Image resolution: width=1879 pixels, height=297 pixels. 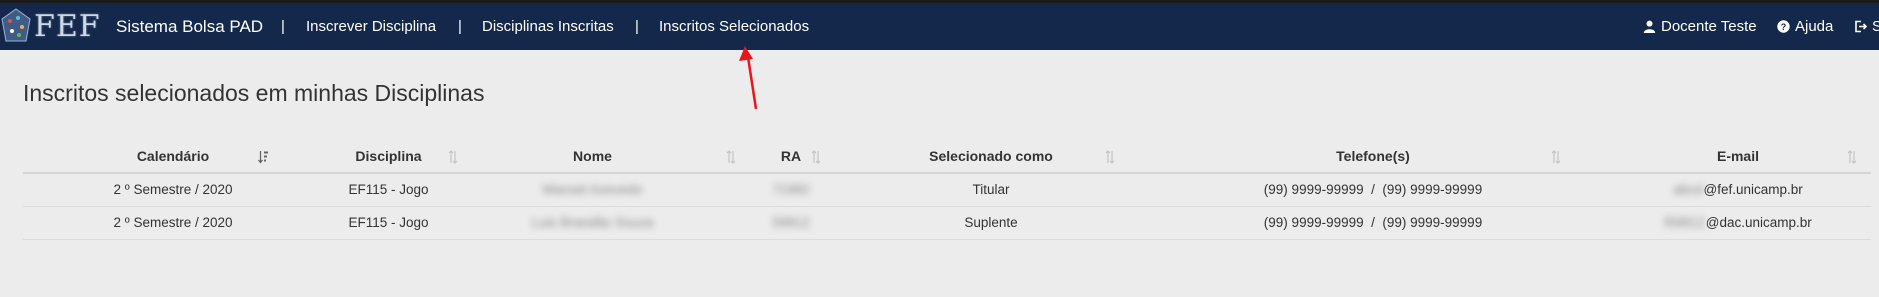 What do you see at coordinates (388, 156) in the screenshot?
I see `column-header-disciplina: Disciplina` at bounding box center [388, 156].